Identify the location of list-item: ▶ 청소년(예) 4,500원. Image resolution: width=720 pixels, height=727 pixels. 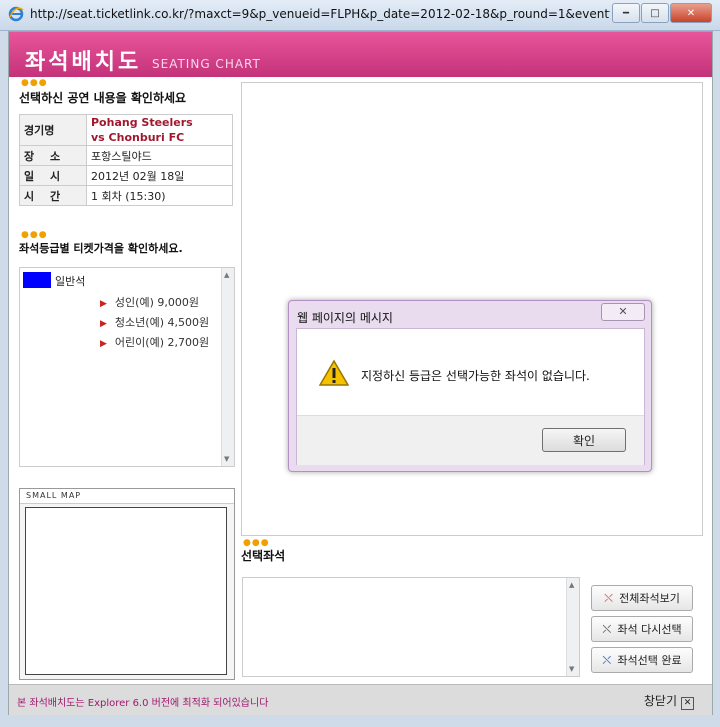
(155, 322).